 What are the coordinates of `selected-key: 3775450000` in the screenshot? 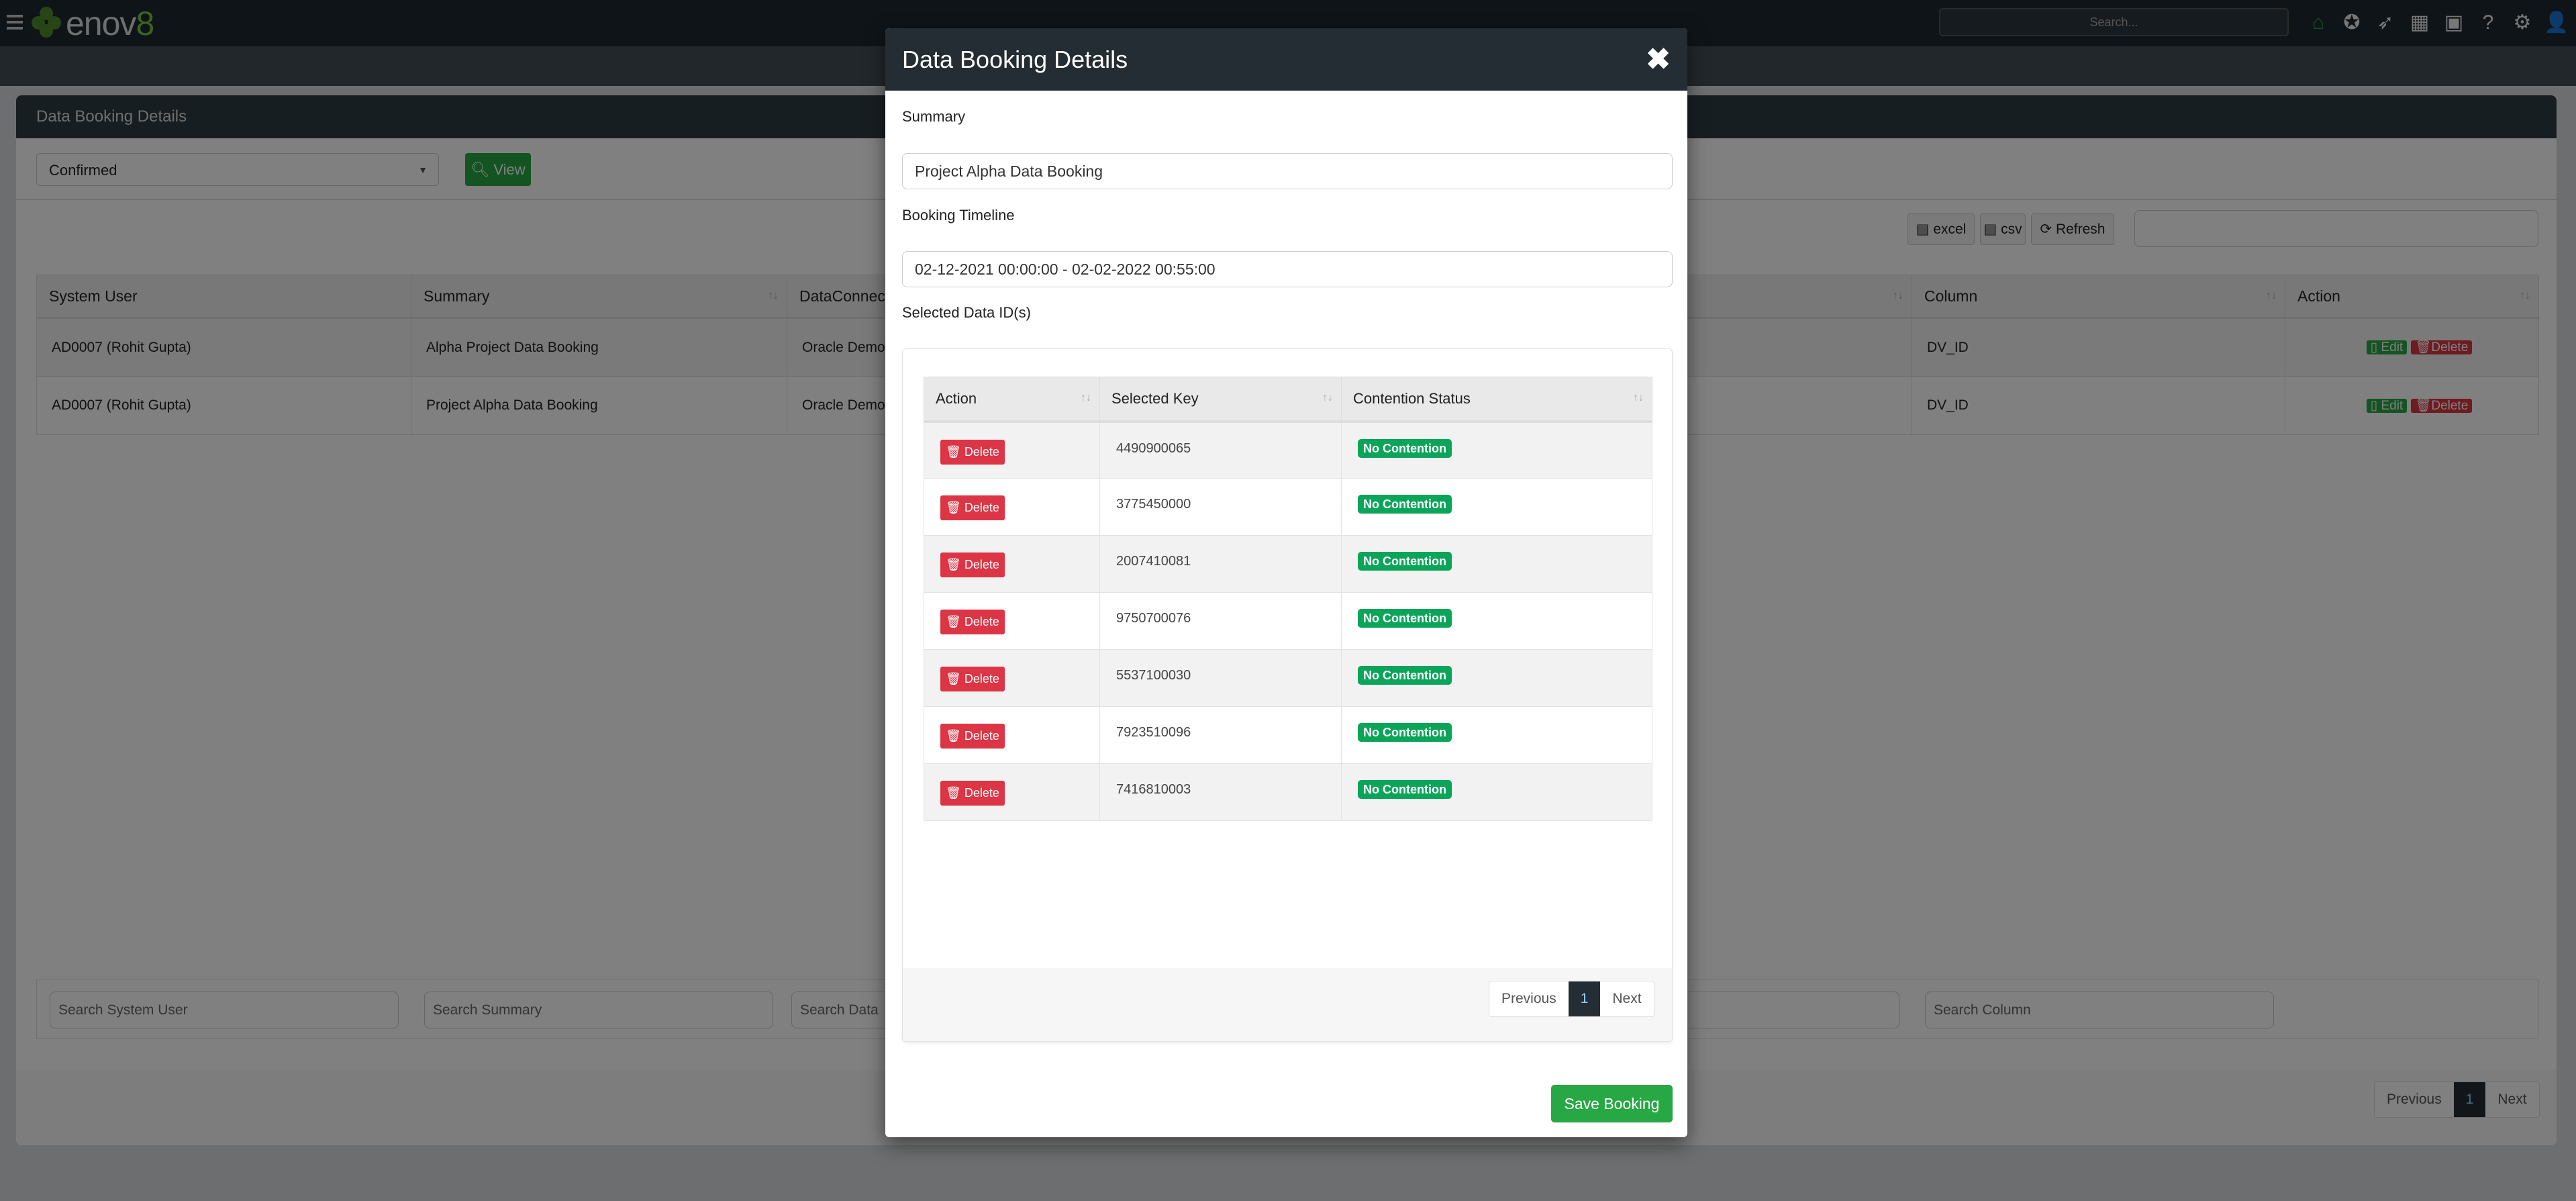 It's located at (1153, 504).